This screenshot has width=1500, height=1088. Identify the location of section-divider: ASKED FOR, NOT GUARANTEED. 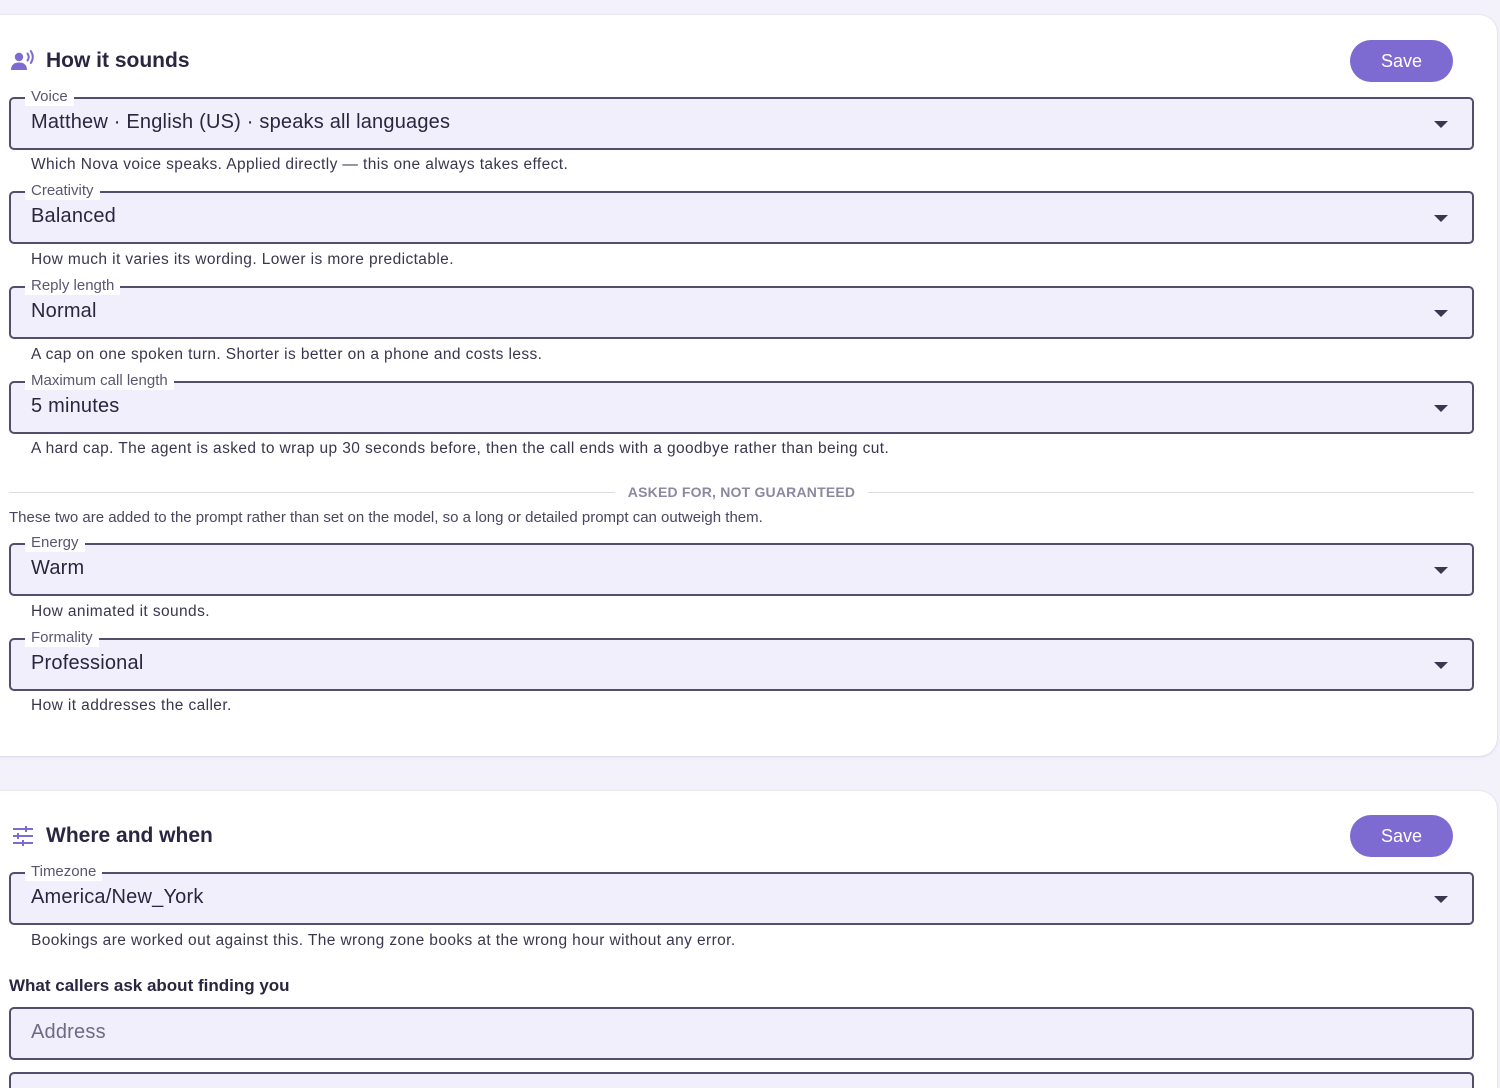
(742, 492).